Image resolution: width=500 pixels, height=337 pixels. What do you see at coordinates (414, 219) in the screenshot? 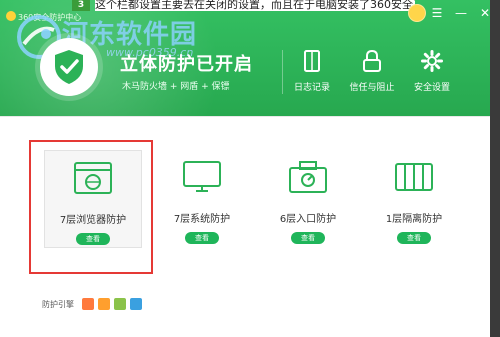
I see `card-label: 1层隔离防护` at bounding box center [414, 219].